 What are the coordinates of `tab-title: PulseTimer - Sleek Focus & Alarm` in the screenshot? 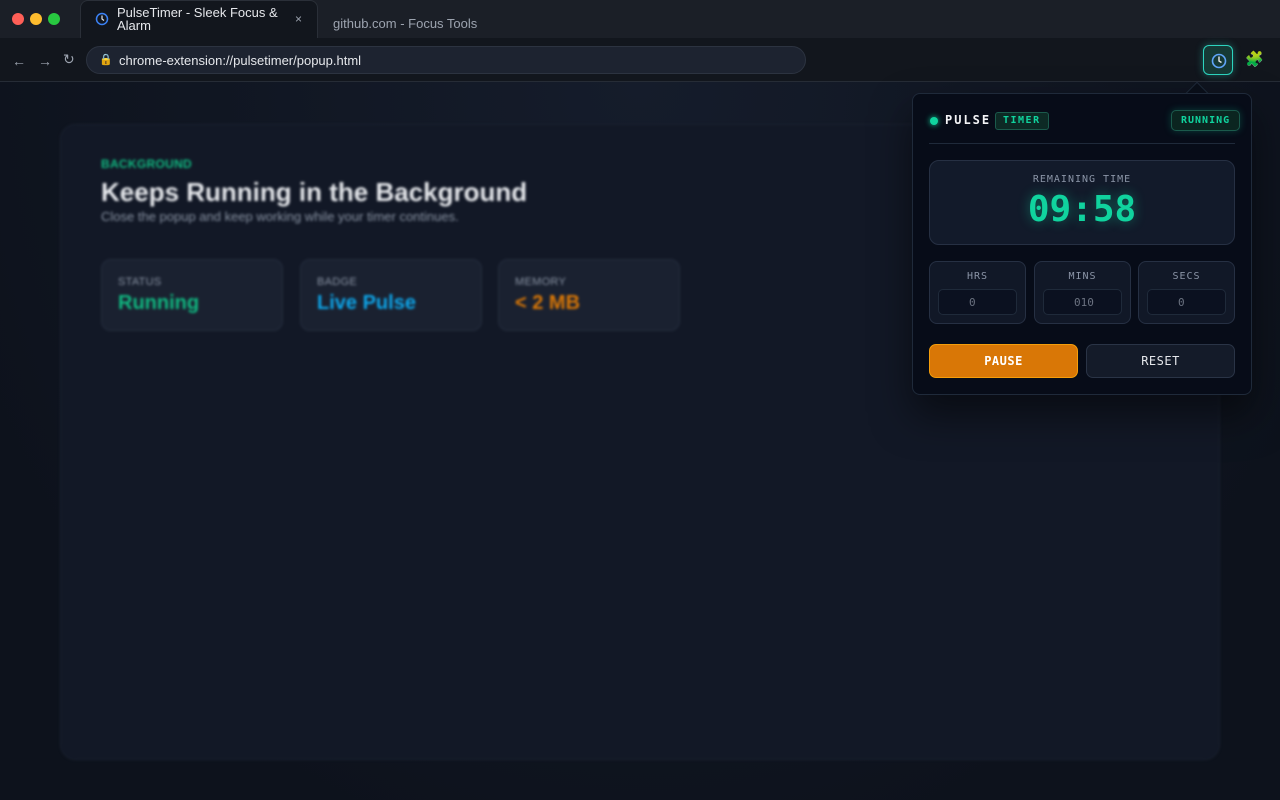 It's located at (197, 19).